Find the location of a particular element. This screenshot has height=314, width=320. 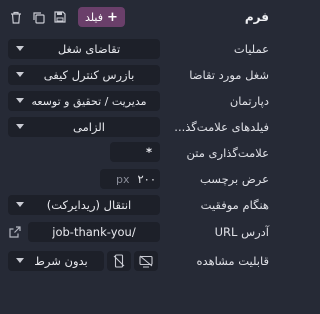

mobile-hidden-button is located at coordinates (119, 261).